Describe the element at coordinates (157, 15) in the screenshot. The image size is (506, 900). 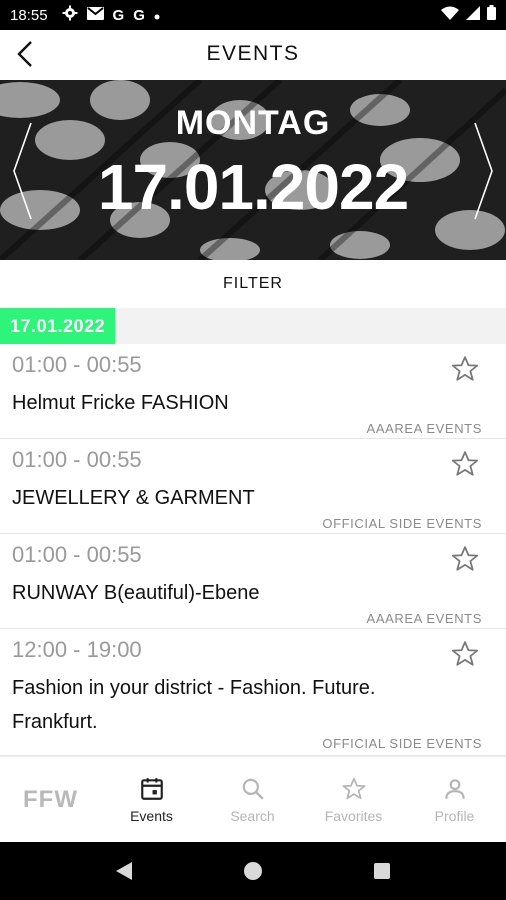
I see `dot-icon` at that location.